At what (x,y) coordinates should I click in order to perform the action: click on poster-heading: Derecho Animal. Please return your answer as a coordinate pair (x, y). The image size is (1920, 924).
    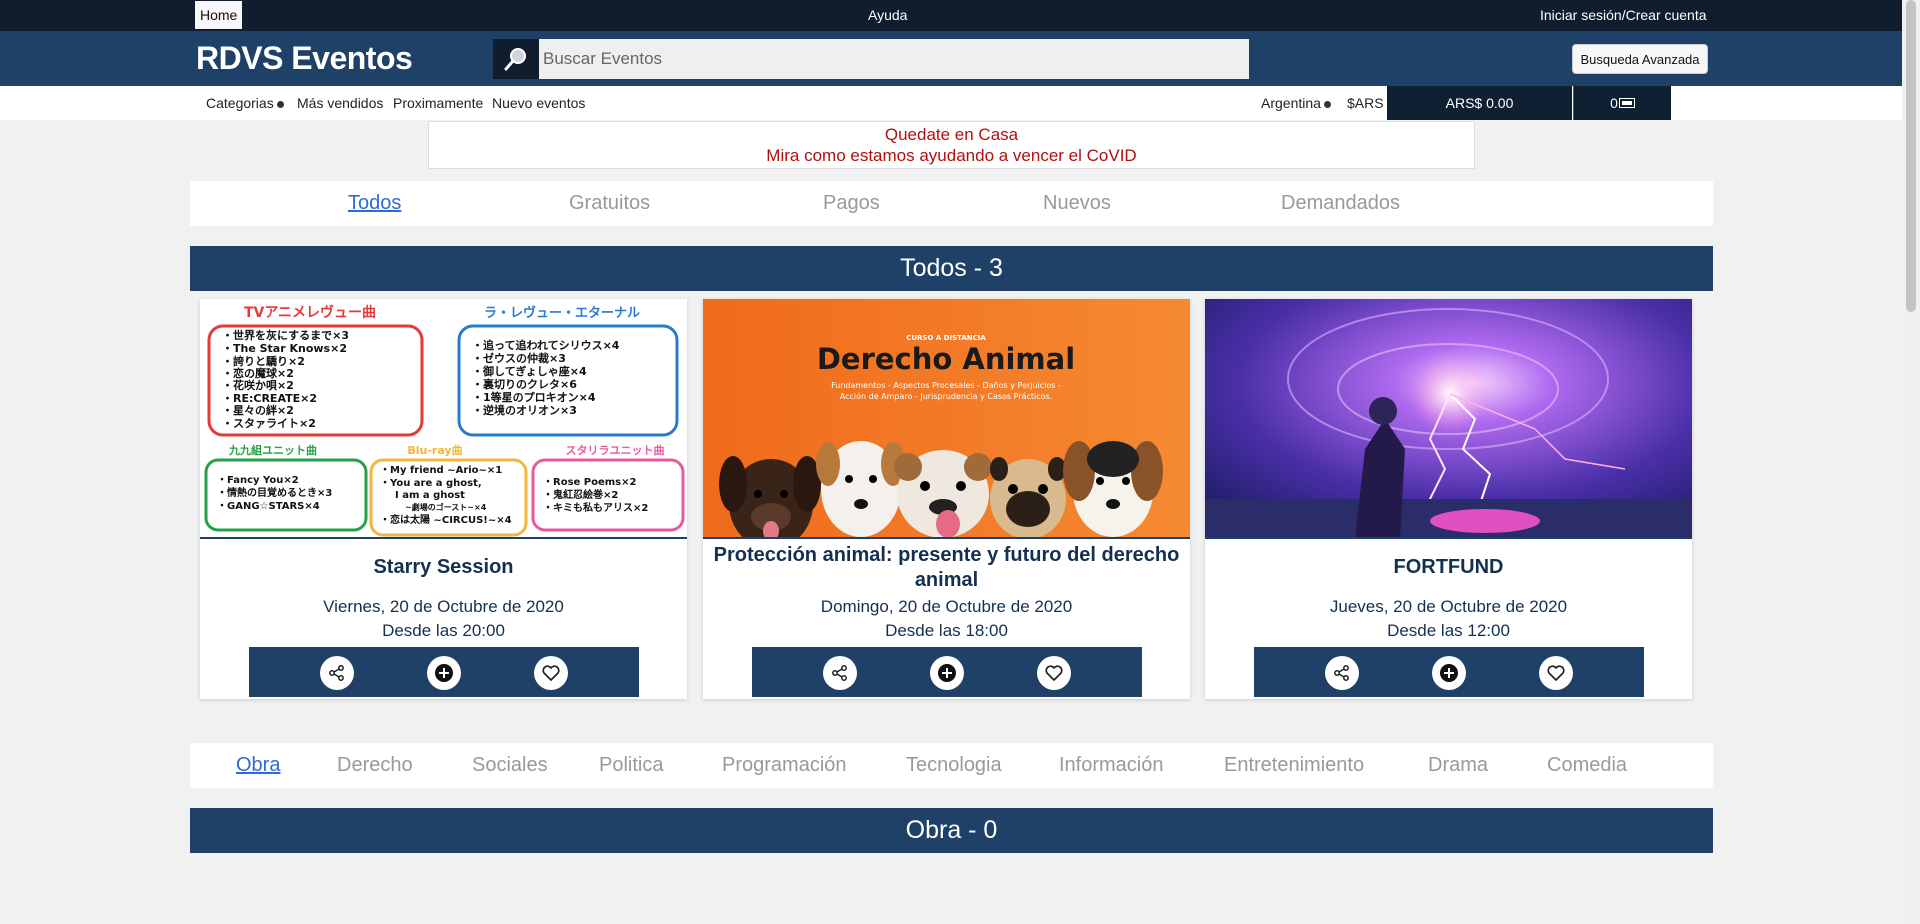
    Looking at the image, I should click on (946, 359).